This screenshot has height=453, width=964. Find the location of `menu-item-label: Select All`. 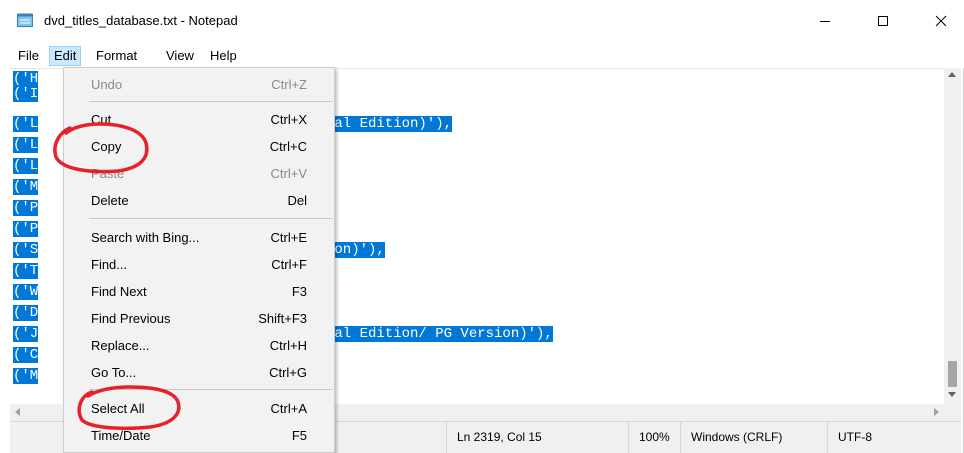

menu-item-label: Select All is located at coordinates (118, 408).